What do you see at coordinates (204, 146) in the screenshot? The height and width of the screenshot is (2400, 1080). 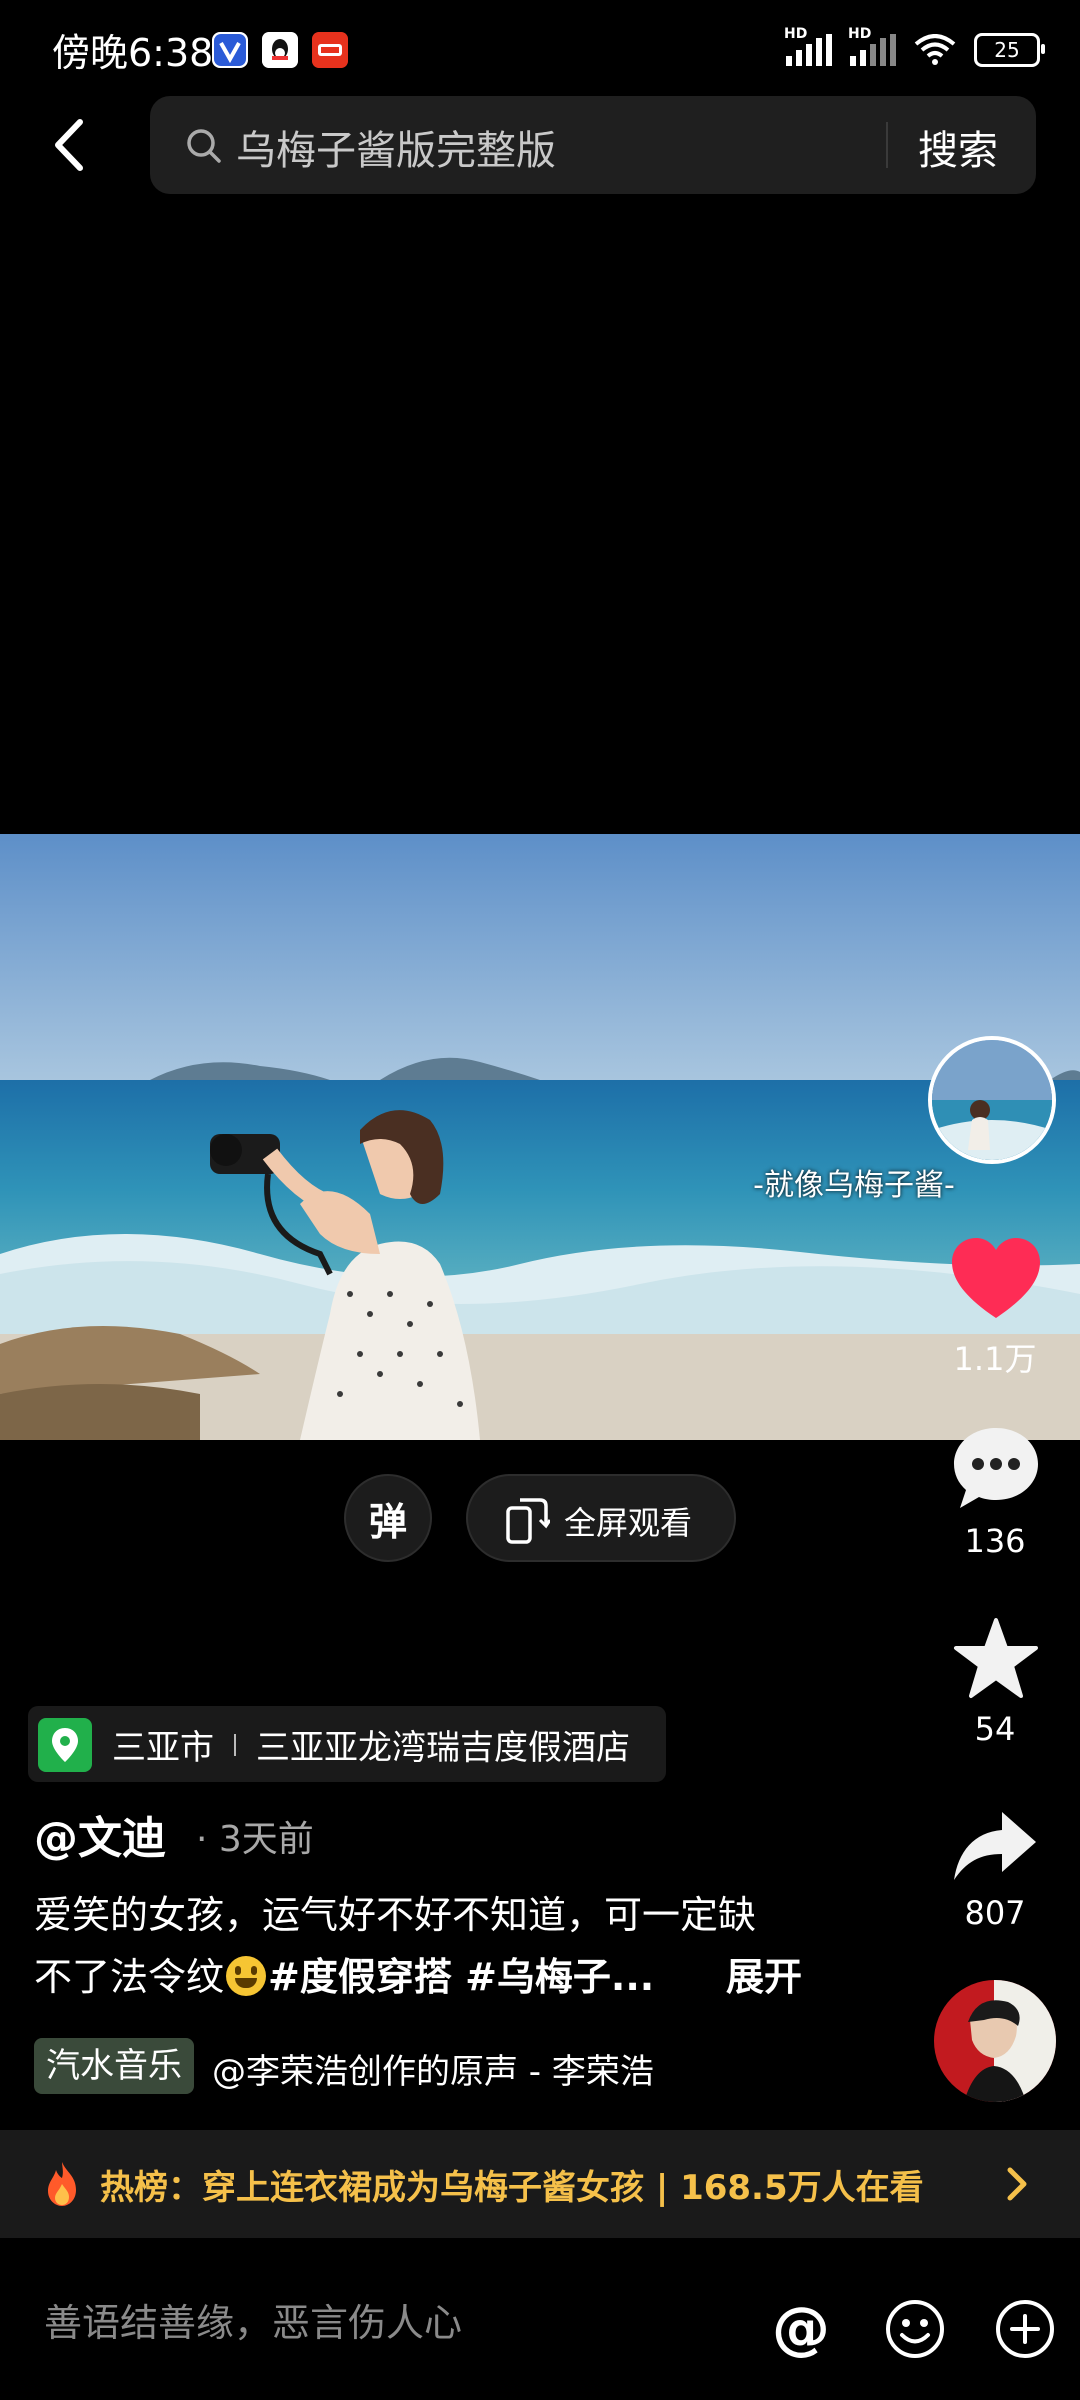 I see `search-icon` at bounding box center [204, 146].